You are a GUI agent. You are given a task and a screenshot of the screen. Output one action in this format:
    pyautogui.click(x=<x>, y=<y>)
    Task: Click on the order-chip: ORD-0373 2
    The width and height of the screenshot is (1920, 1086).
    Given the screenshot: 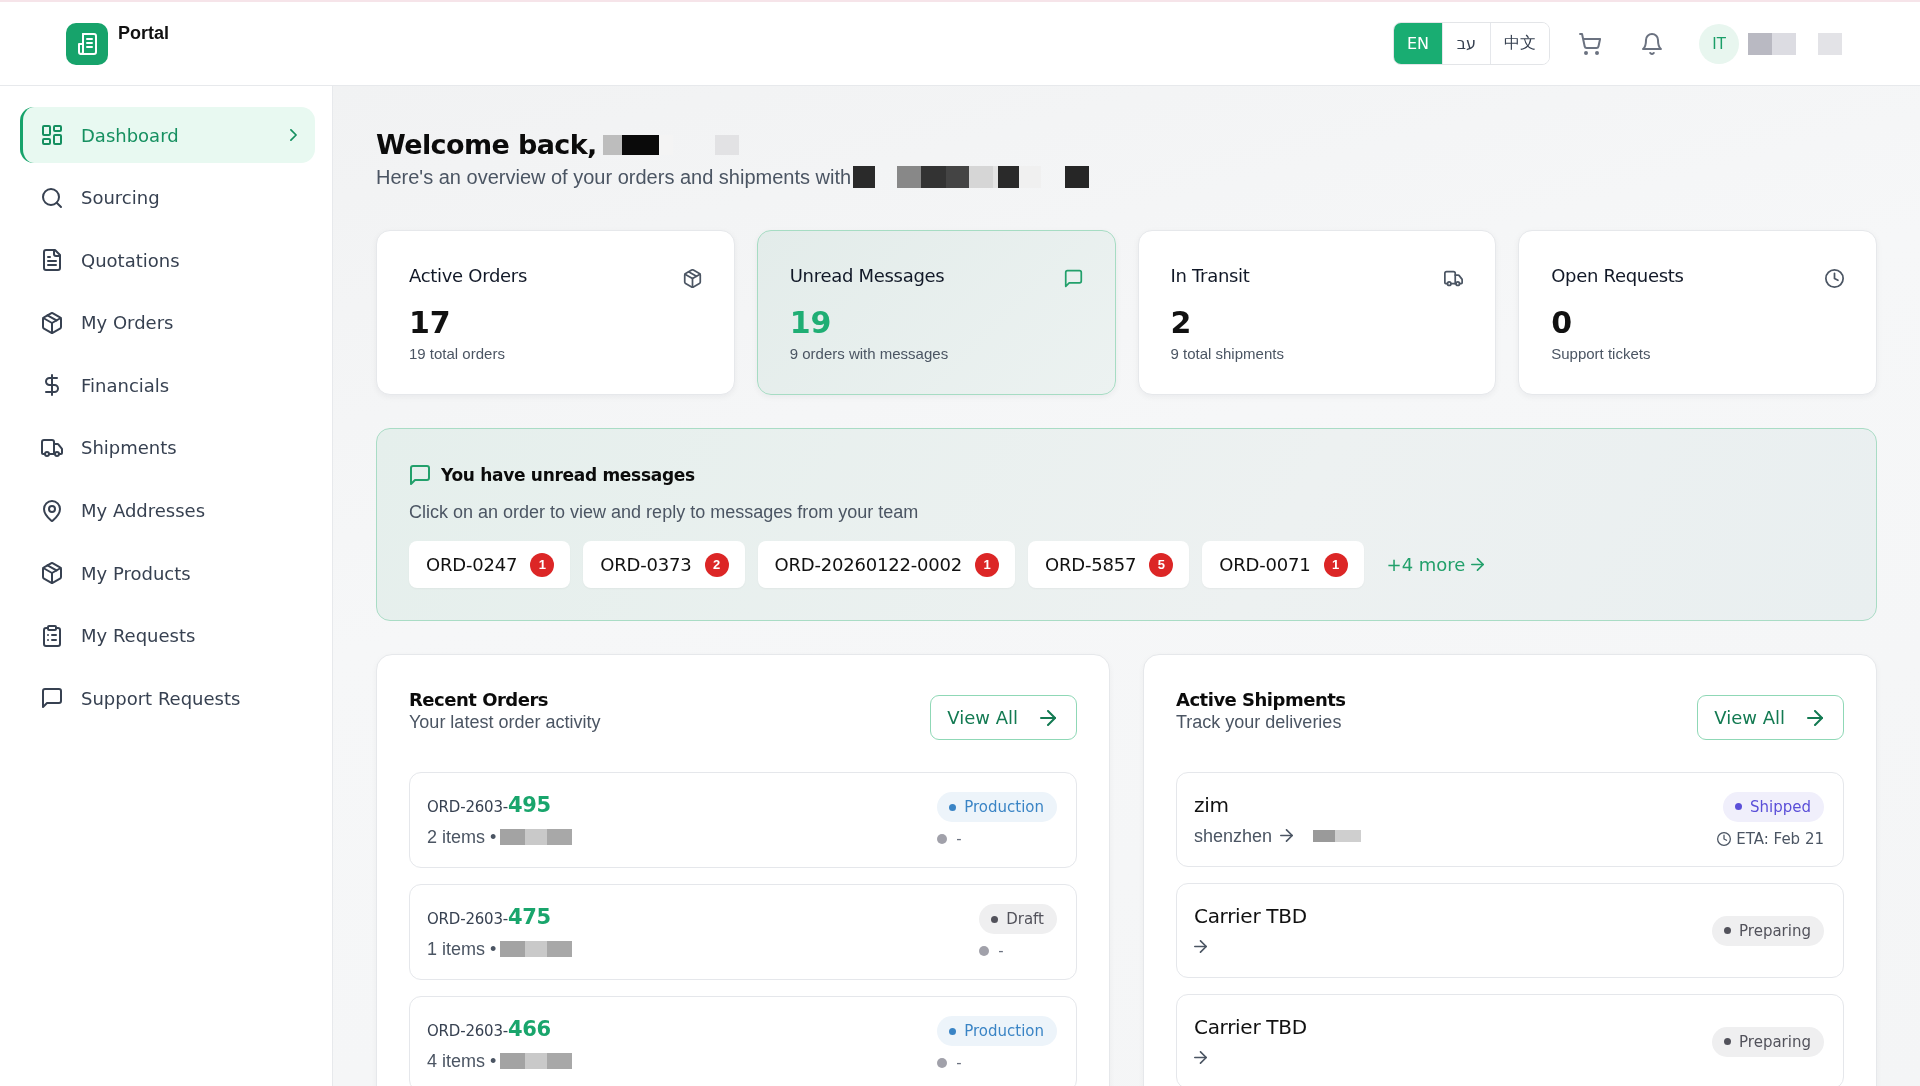 What is the action you would take?
    pyautogui.click(x=664, y=564)
    